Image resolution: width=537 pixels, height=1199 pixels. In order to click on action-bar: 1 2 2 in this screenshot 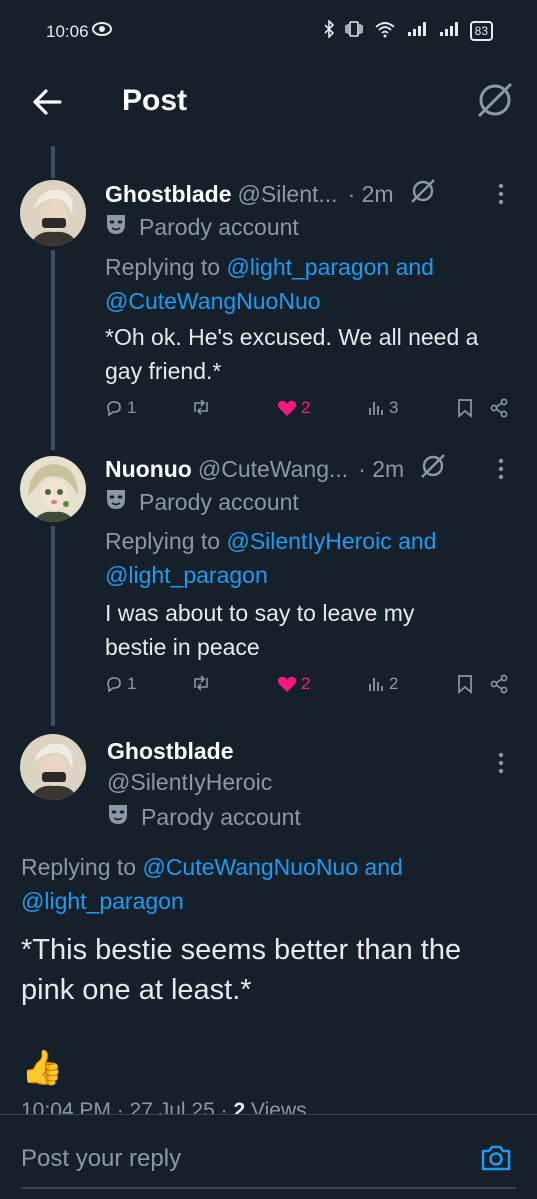, I will do `click(310, 689)`.